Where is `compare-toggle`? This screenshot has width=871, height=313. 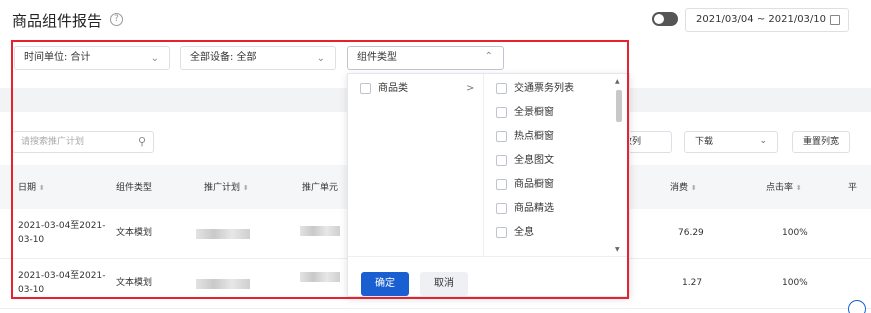
compare-toggle is located at coordinates (665, 19).